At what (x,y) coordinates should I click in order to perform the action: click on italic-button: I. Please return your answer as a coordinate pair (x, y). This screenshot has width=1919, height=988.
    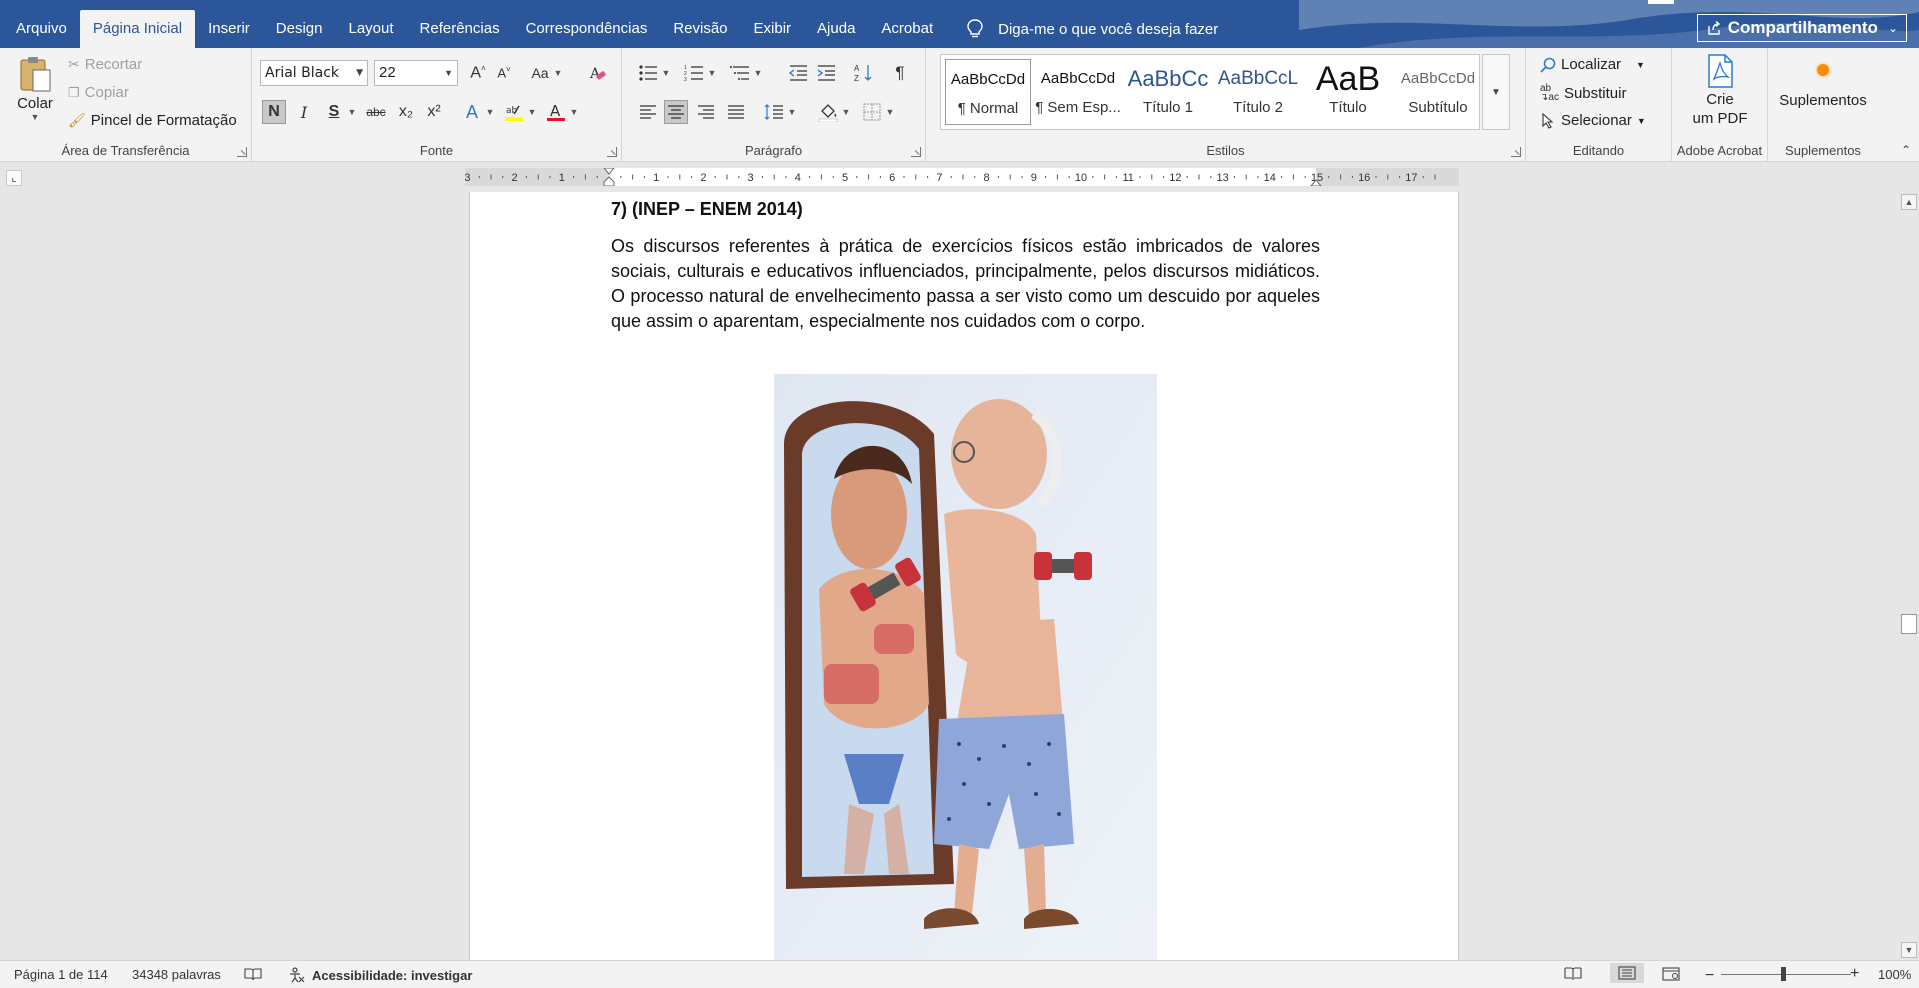
    Looking at the image, I should click on (304, 112).